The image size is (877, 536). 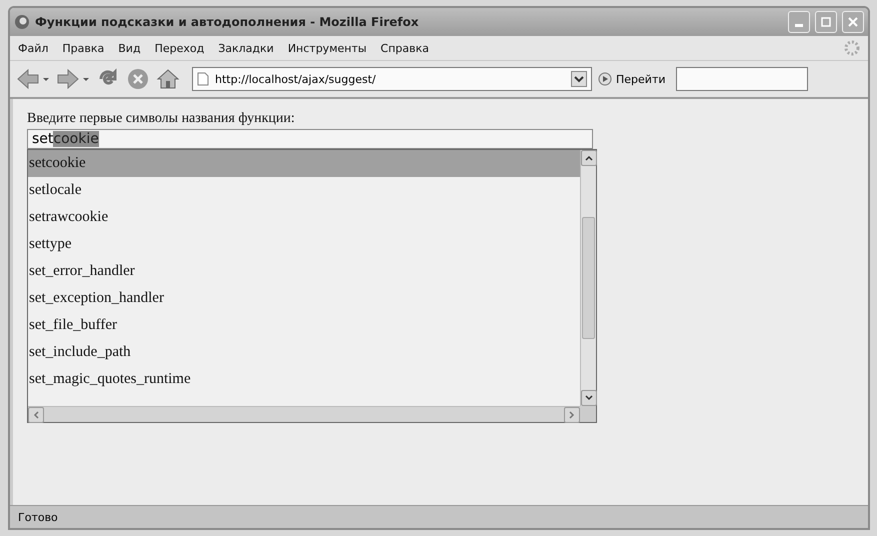 What do you see at coordinates (304, 352) in the screenshot?
I see `suggestion-item: set_include_path` at bounding box center [304, 352].